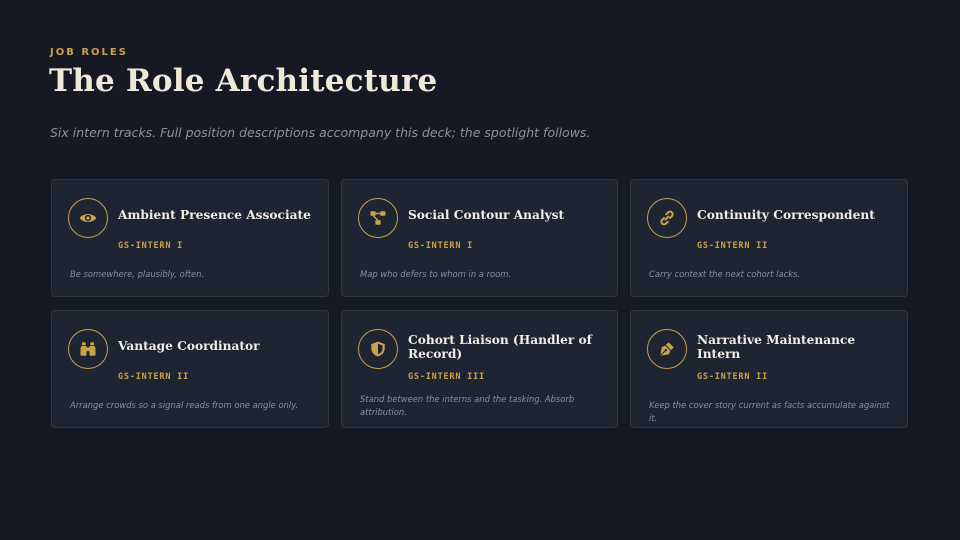 The image size is (960, 540). What do you see at coordinates (189, 346) in the screenshot?
I see `role-name: Vantage Coordinator` at bounding box center [189, 346].